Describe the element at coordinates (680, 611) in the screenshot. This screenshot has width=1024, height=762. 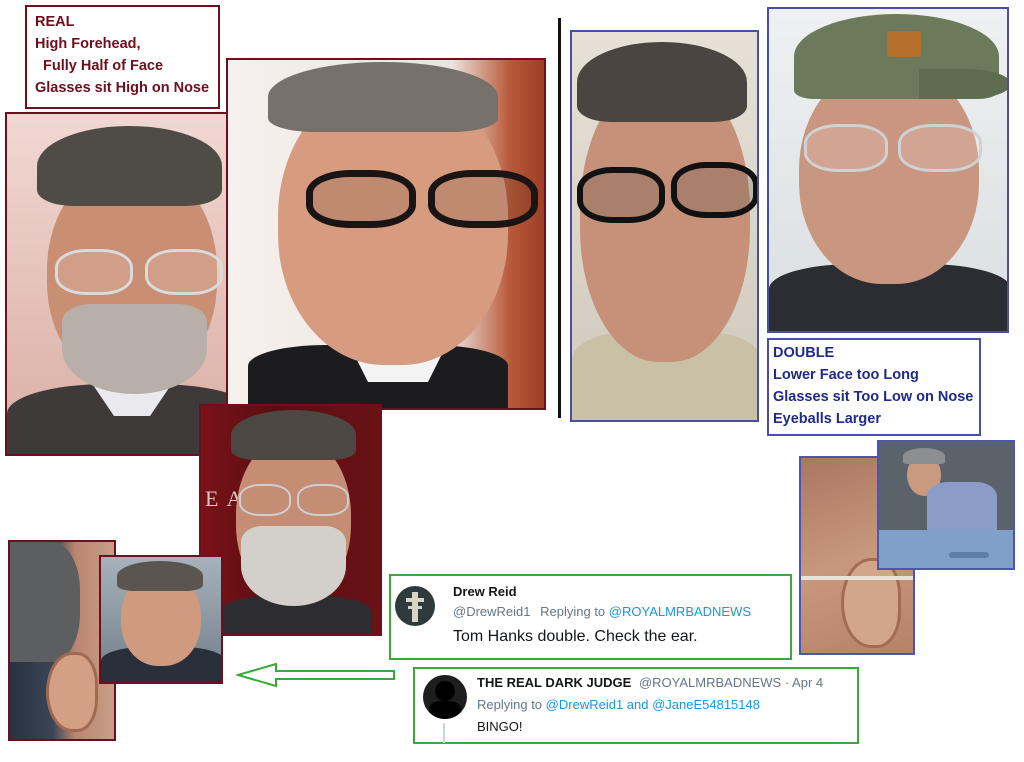
I see `replying-to-link: @ROYALMRBADNEWS` at that location.